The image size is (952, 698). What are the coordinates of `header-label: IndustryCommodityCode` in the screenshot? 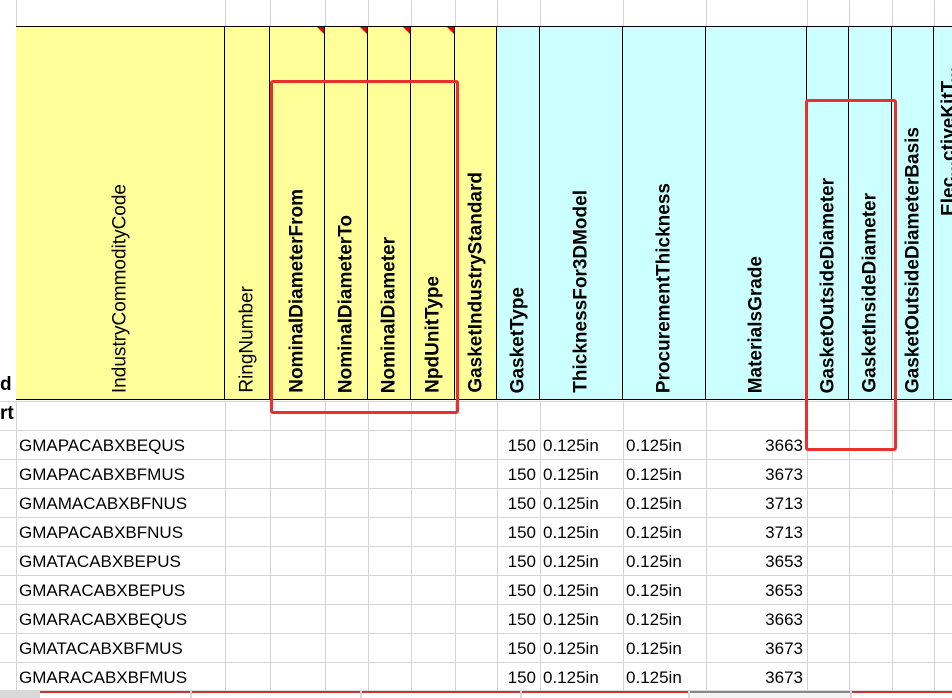 It's located at (120, 288).